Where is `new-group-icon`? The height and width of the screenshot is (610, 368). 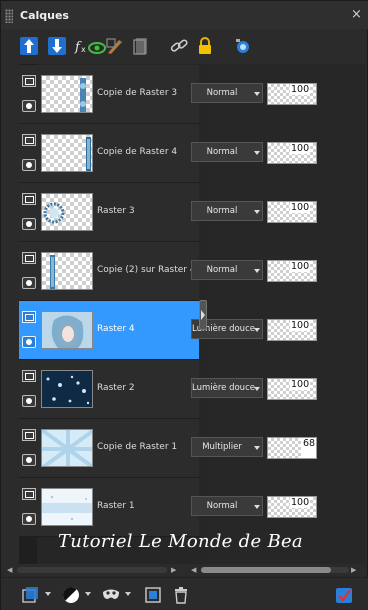 new-group-icon is located at coordinates (153, 595).